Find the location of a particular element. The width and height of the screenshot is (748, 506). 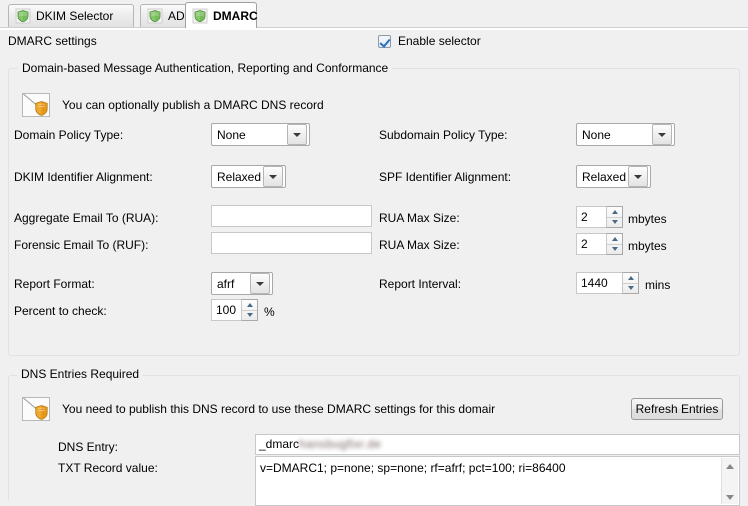

rua-input is located at coordinates (291, 216).